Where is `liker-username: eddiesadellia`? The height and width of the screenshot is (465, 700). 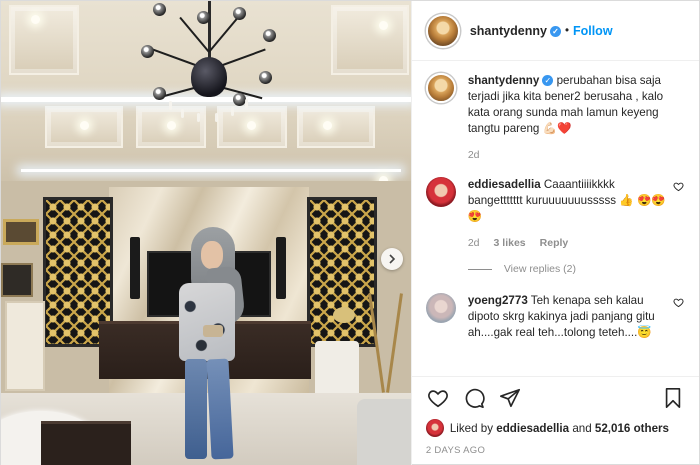 liker-username: eddiesadellia is located at coordinates (532, 428).